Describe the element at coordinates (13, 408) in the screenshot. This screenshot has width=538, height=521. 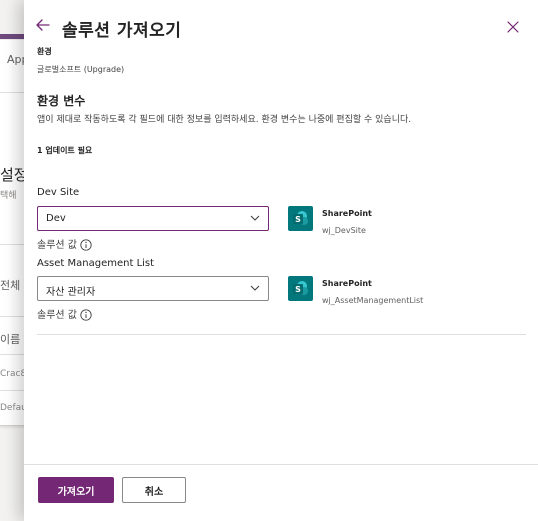
I see `background-row-2: Defau` at that location.